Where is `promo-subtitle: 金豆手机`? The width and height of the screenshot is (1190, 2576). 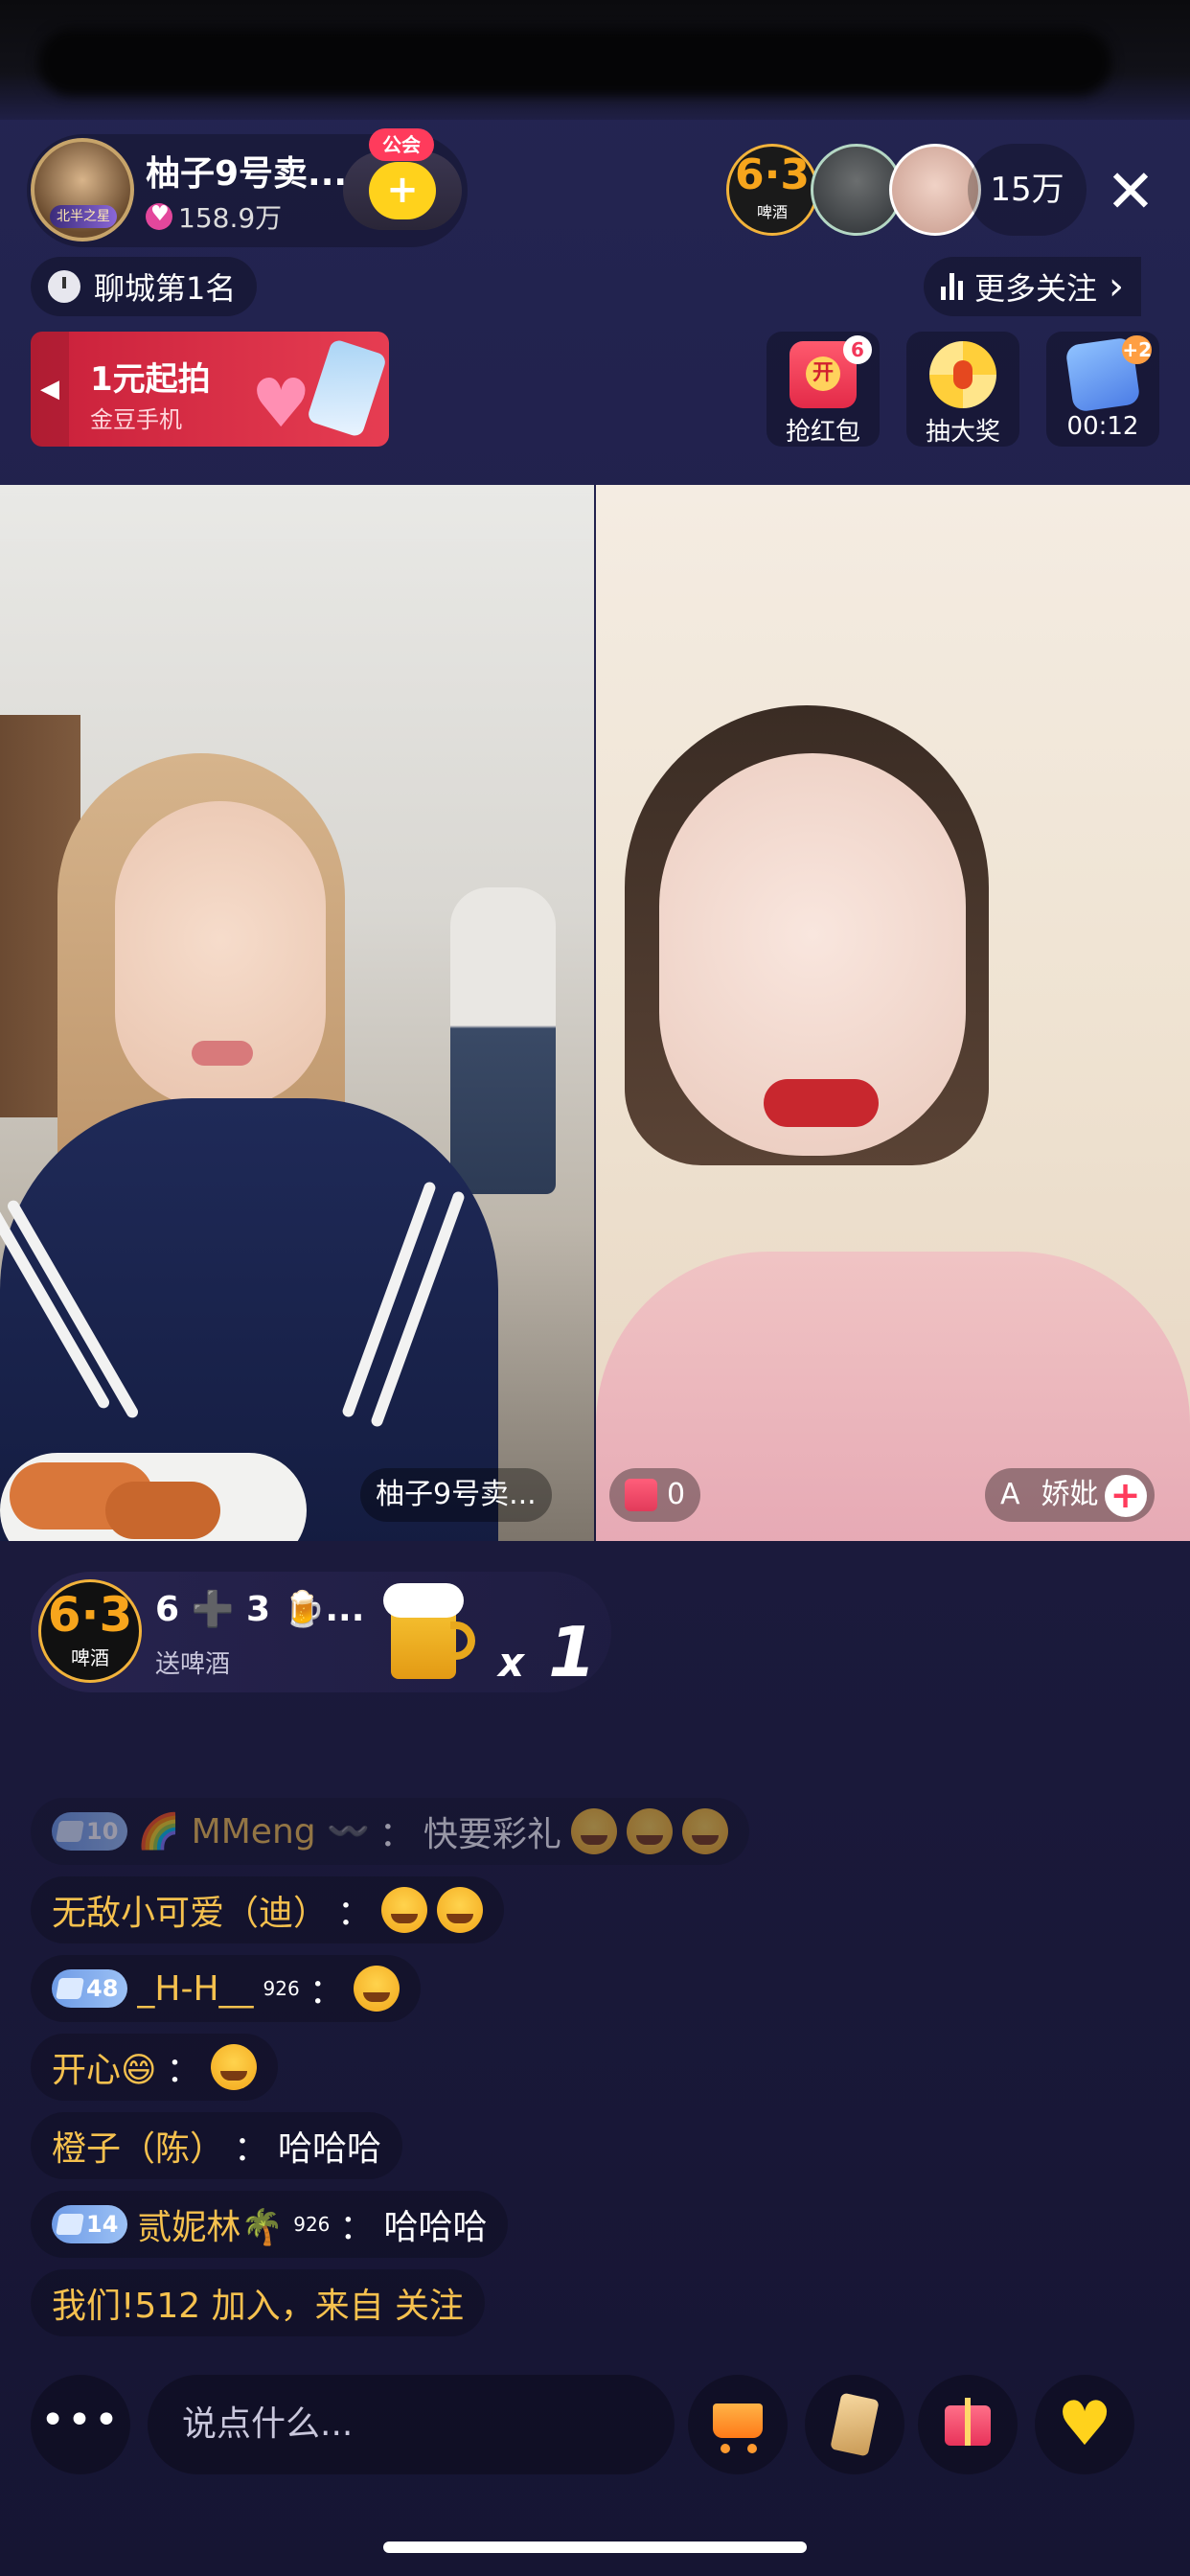
promo-subtitle: 金豆手机 is located at coordinates (136, 420).